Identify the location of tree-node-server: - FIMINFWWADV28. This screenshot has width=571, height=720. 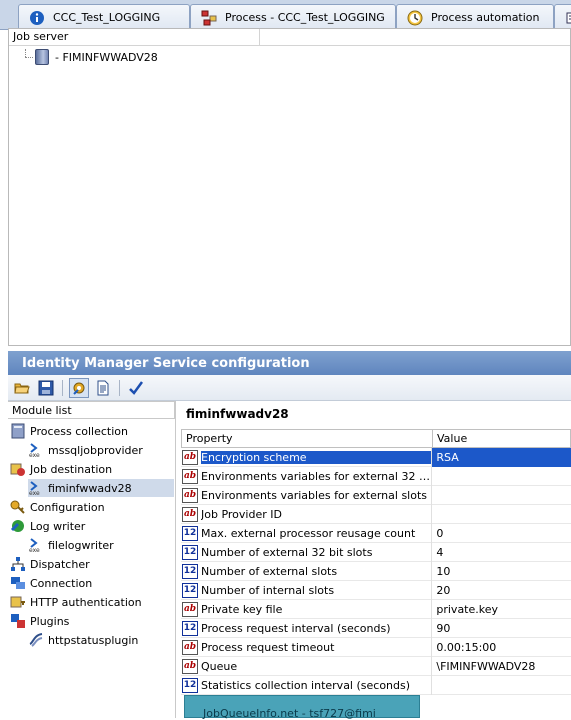
(96, 57).